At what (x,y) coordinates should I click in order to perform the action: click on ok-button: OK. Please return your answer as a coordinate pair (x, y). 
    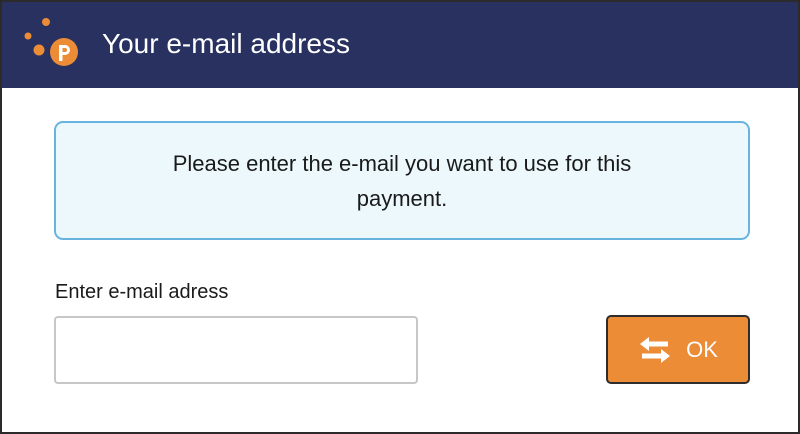
    Looking at the image, I should click on (678, 349).